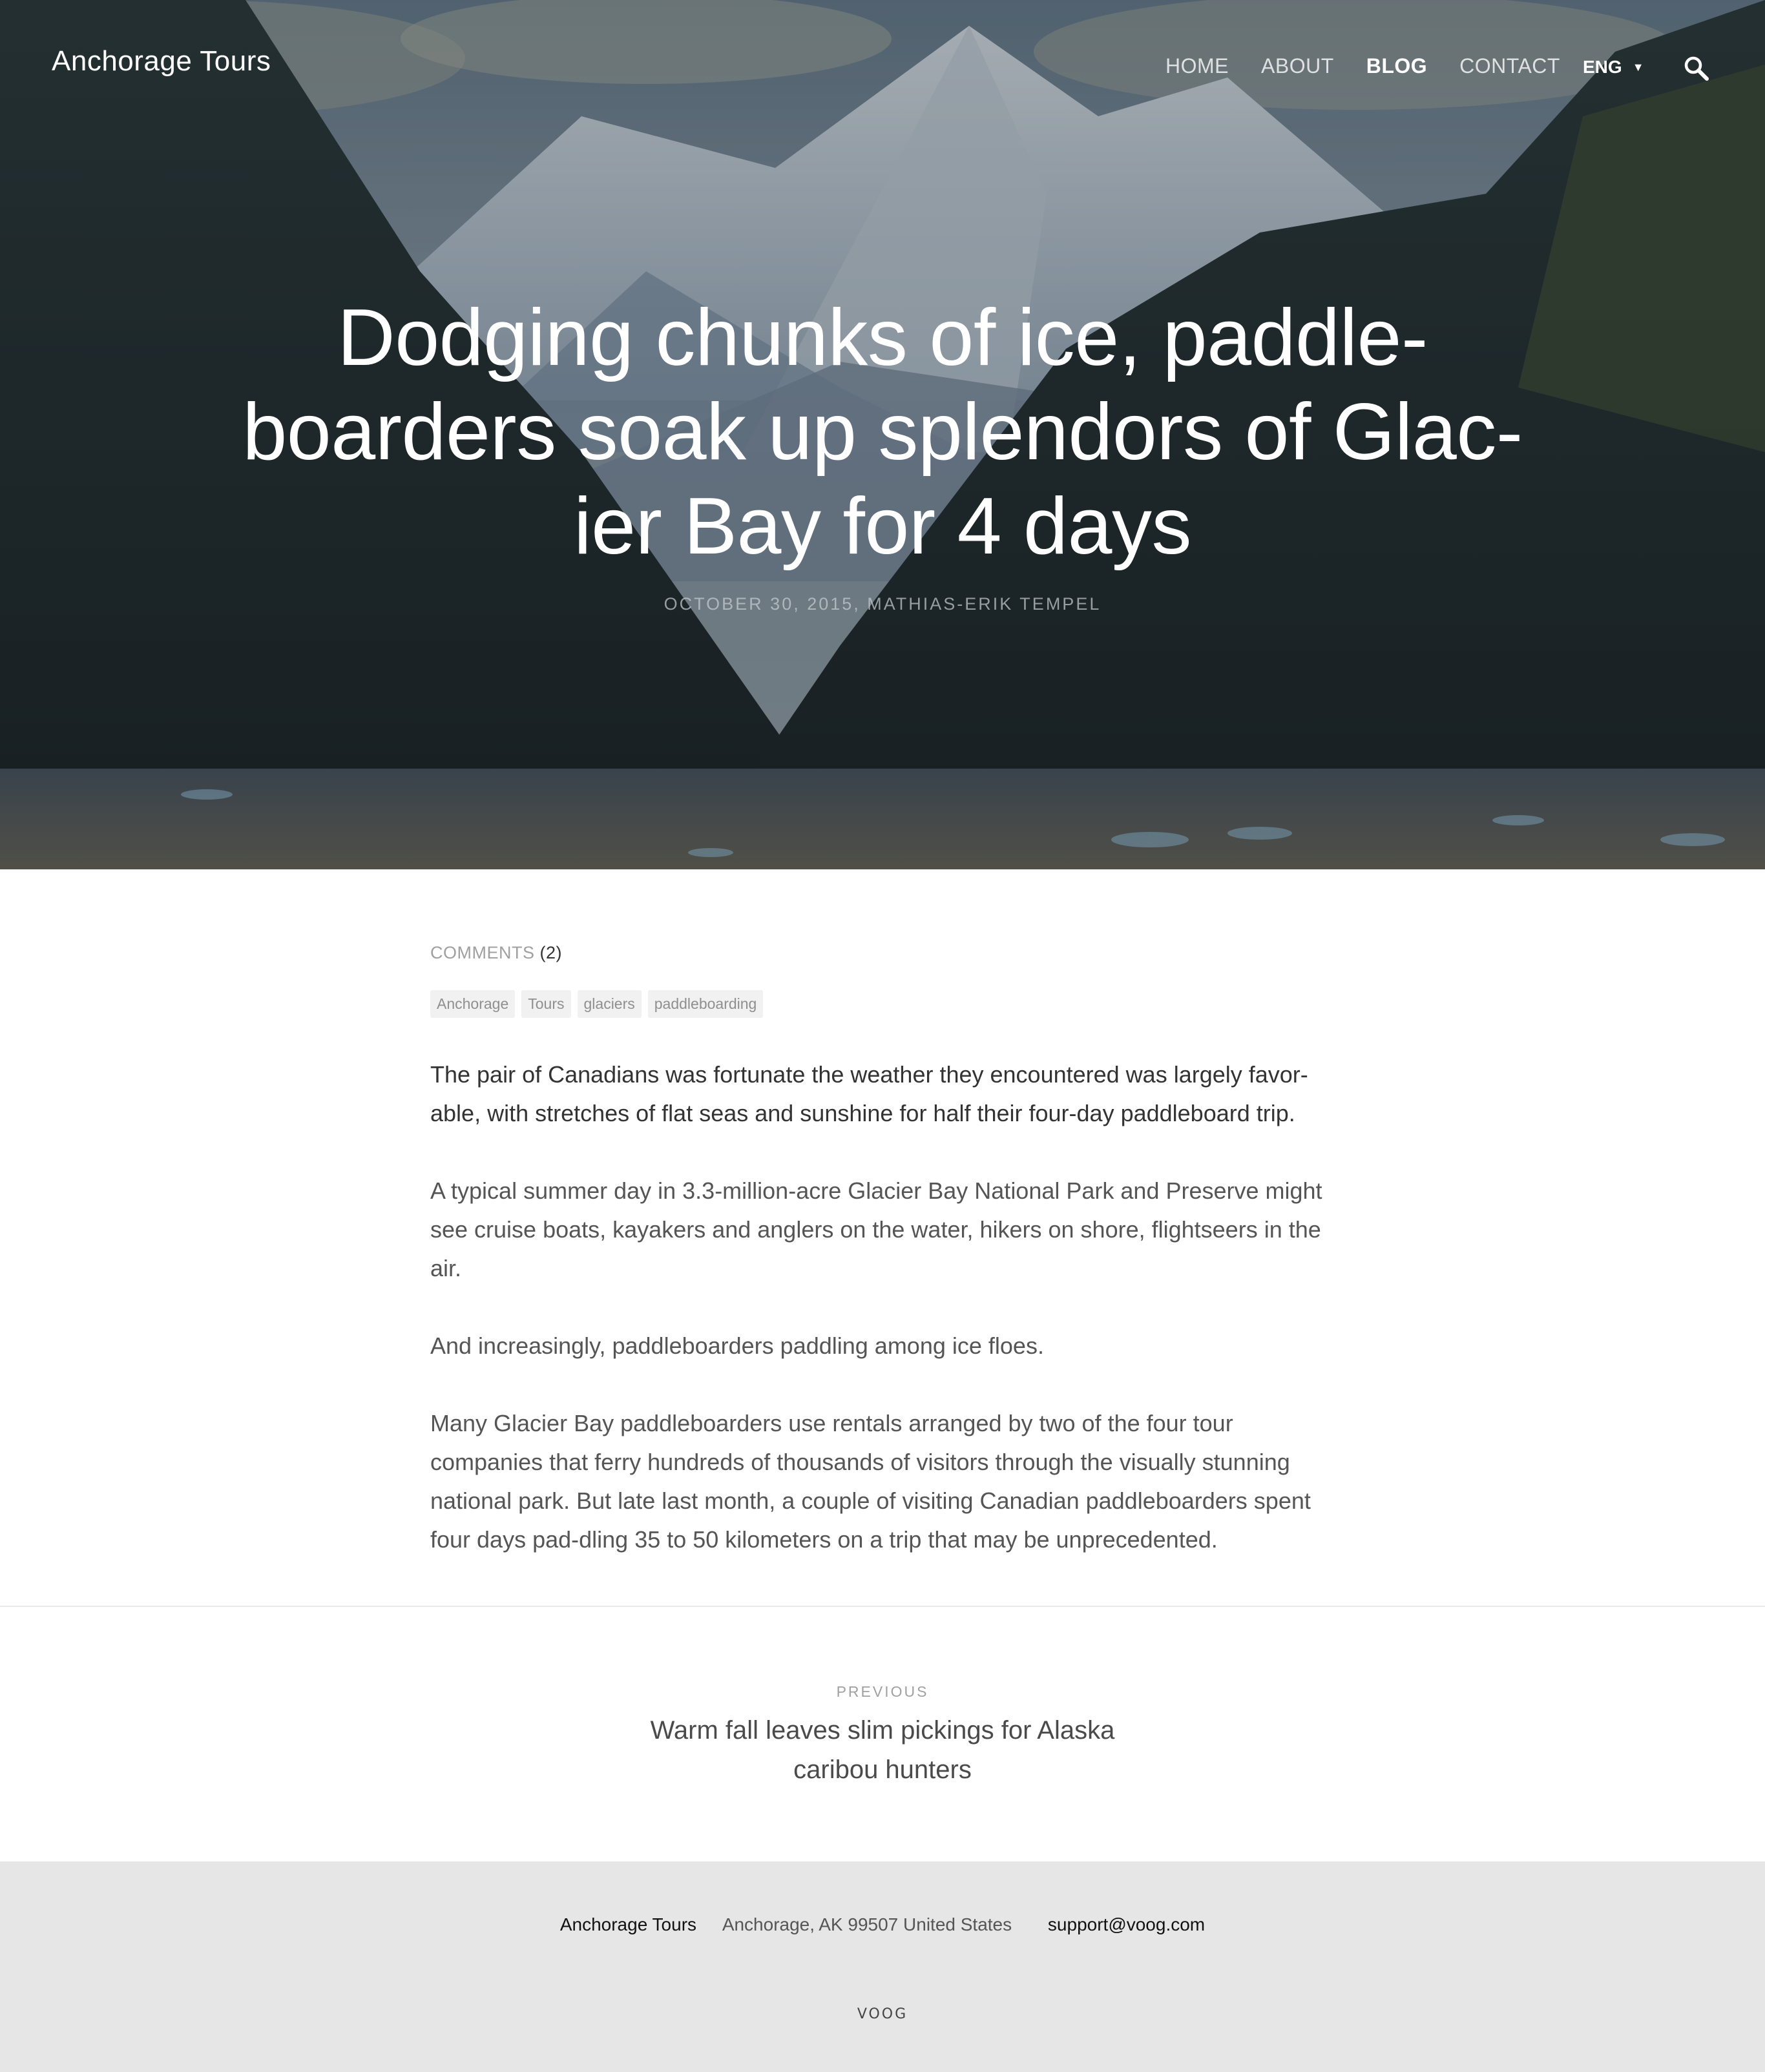 The width and height of the screenshot is (1765, 2072). I want to click on search-button, so click(1696, 68).